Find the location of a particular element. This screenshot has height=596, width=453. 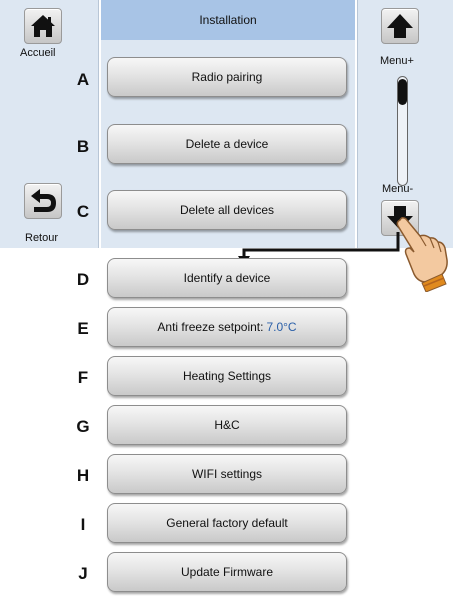

identify-device-label: Identify a device is located at coordinates (227, 278).